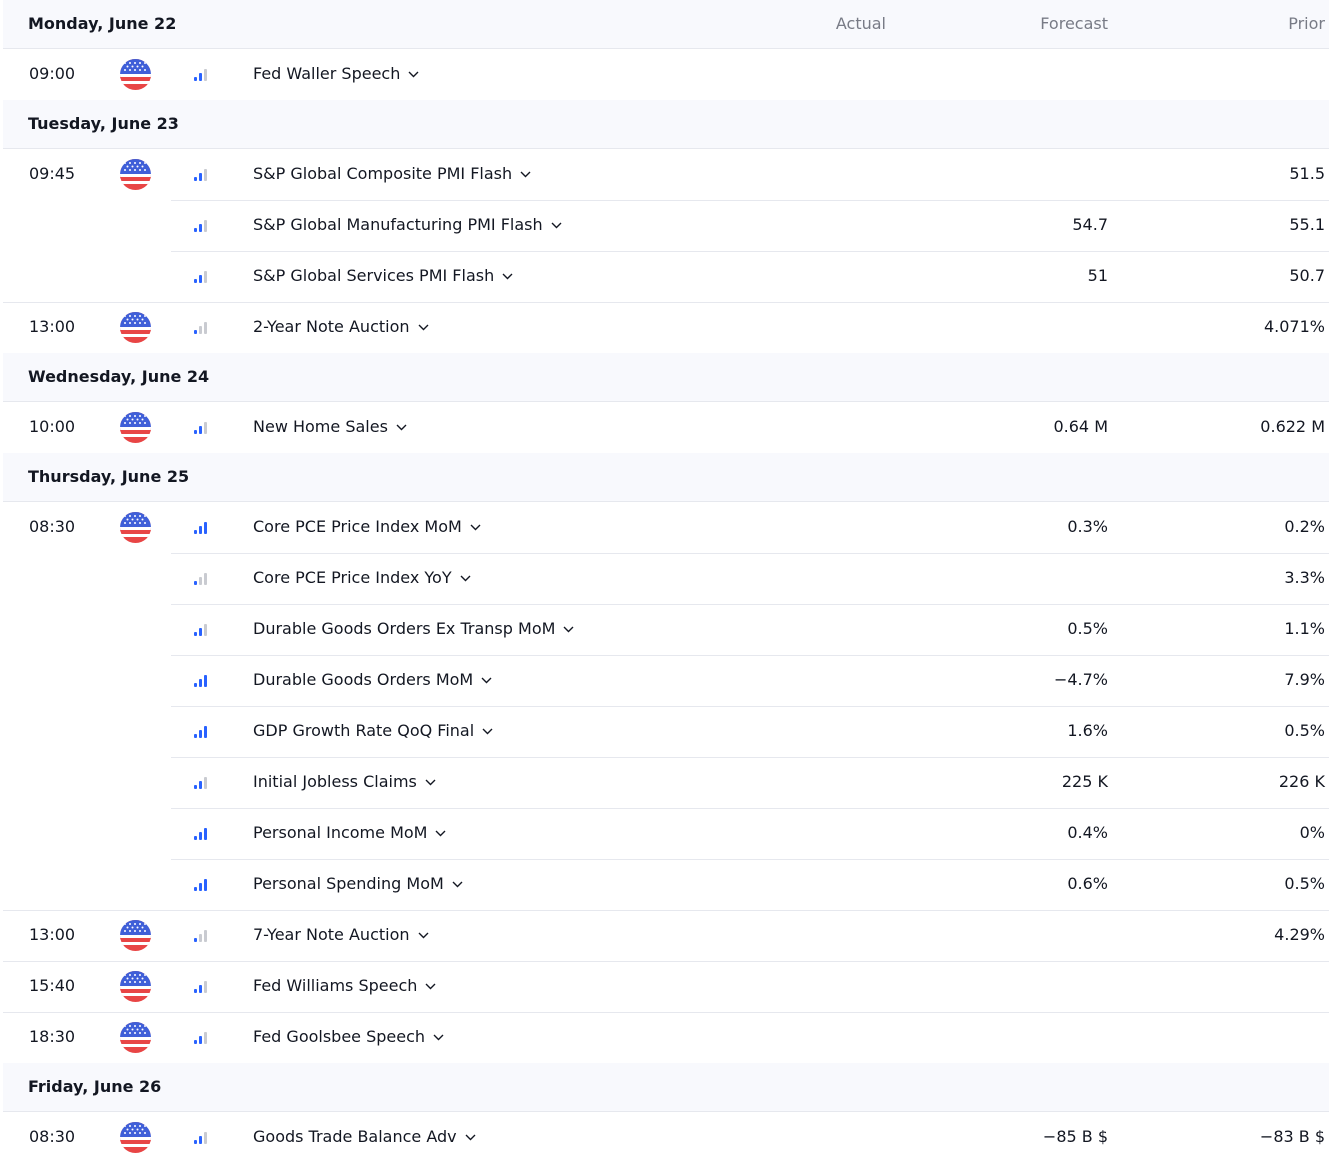  I want to click on event-title: Fed Williams Speech, so click(344, 986).